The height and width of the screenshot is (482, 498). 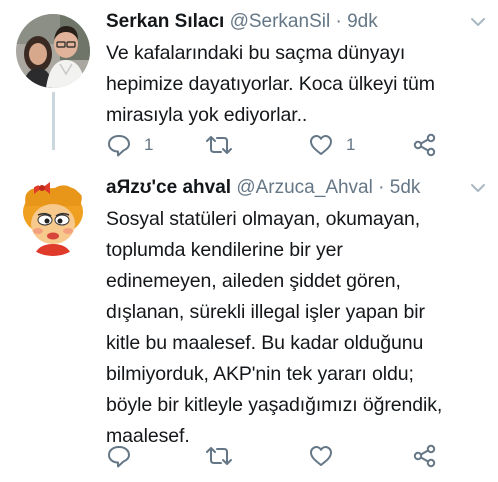 I want to click on tweet-actions, so click(x=276, y=456).